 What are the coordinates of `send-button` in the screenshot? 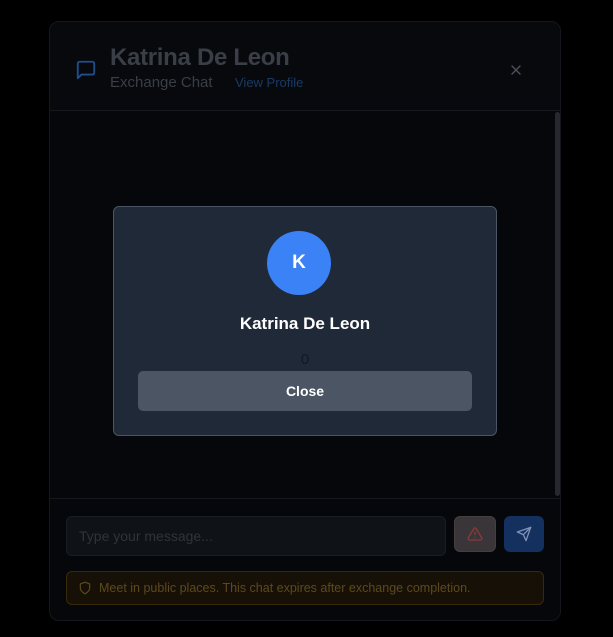 It's located at (524, 534).